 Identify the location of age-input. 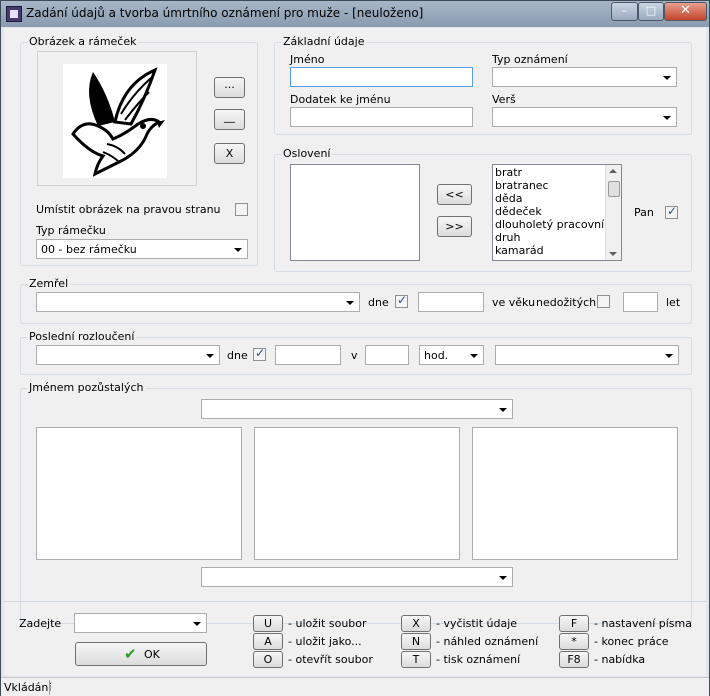
(640, 302).